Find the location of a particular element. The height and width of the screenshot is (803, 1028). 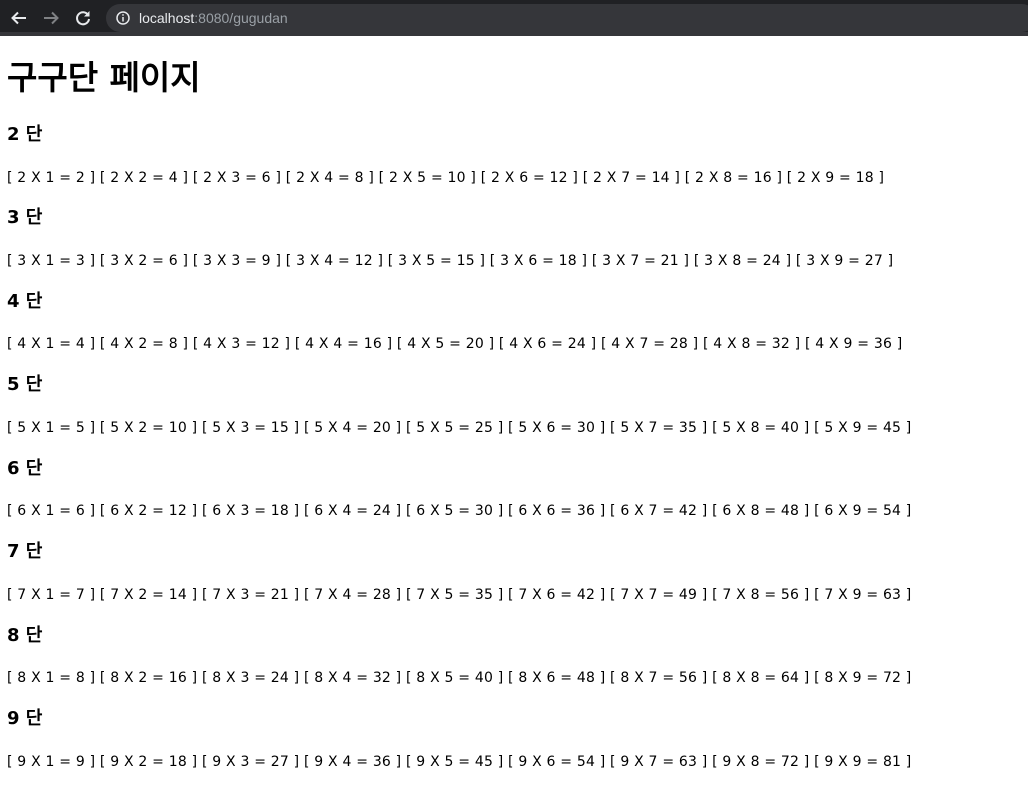

dan-heading-7: 7 단 is located at coordinates (25, 551).